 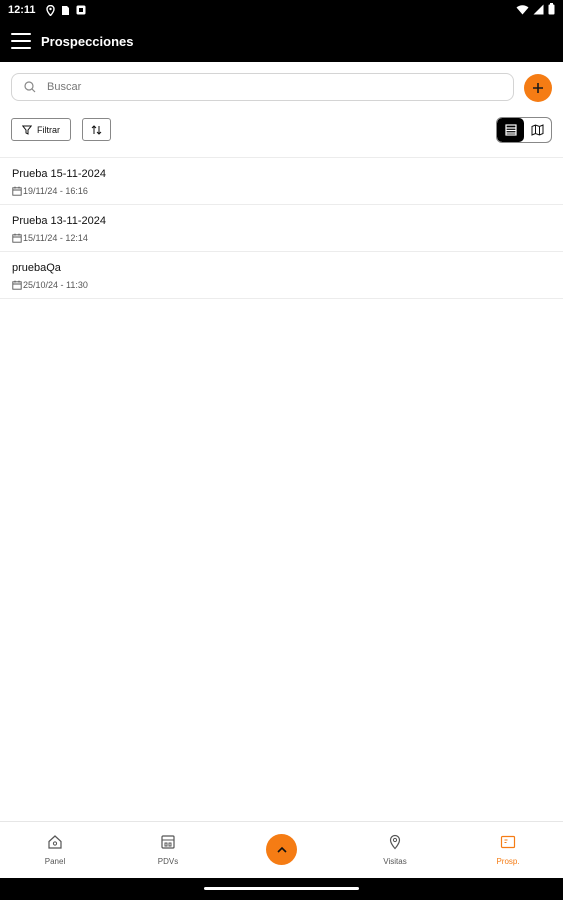 What do you see at coordinates (22, 10) in the screenshot?
I see `status-time: 12:11` at bounding box center [22, 10].